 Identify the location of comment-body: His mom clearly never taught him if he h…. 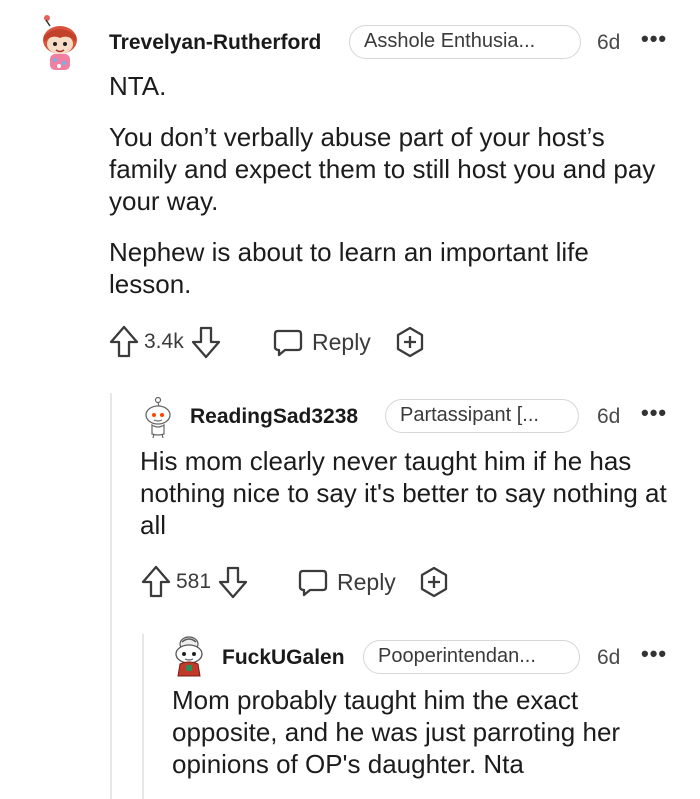
(410, 502).